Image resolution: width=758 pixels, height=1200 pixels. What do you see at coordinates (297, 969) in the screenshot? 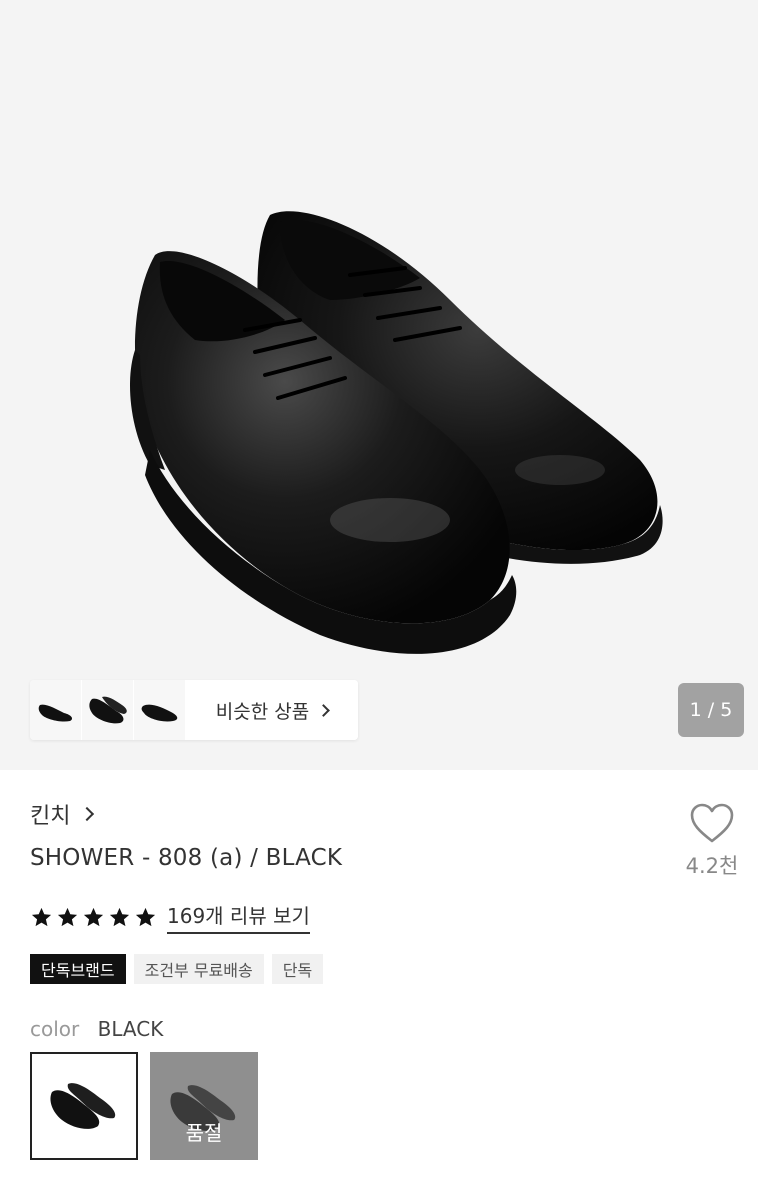
I see `badge-exclusive: 단독` at bounding box center [297, 969].